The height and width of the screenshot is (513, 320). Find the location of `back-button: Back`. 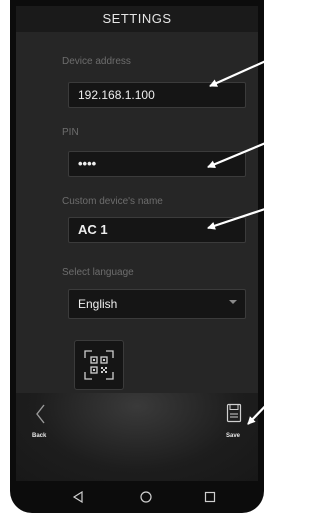

back-button: Back is located at coordinates (45, 424).